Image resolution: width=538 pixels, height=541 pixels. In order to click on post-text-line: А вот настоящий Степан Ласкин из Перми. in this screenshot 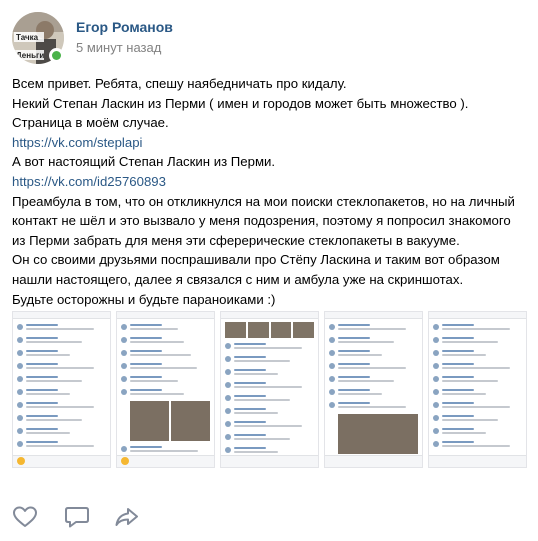, I will do `click(144, 162)`.